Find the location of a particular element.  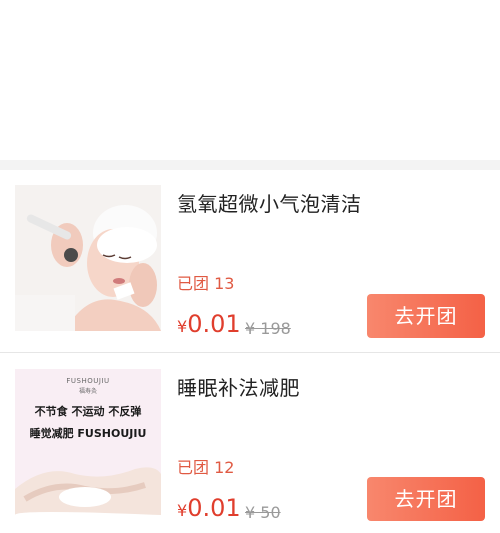

group-count: 已团 13 is located at coordinates (205, 282).